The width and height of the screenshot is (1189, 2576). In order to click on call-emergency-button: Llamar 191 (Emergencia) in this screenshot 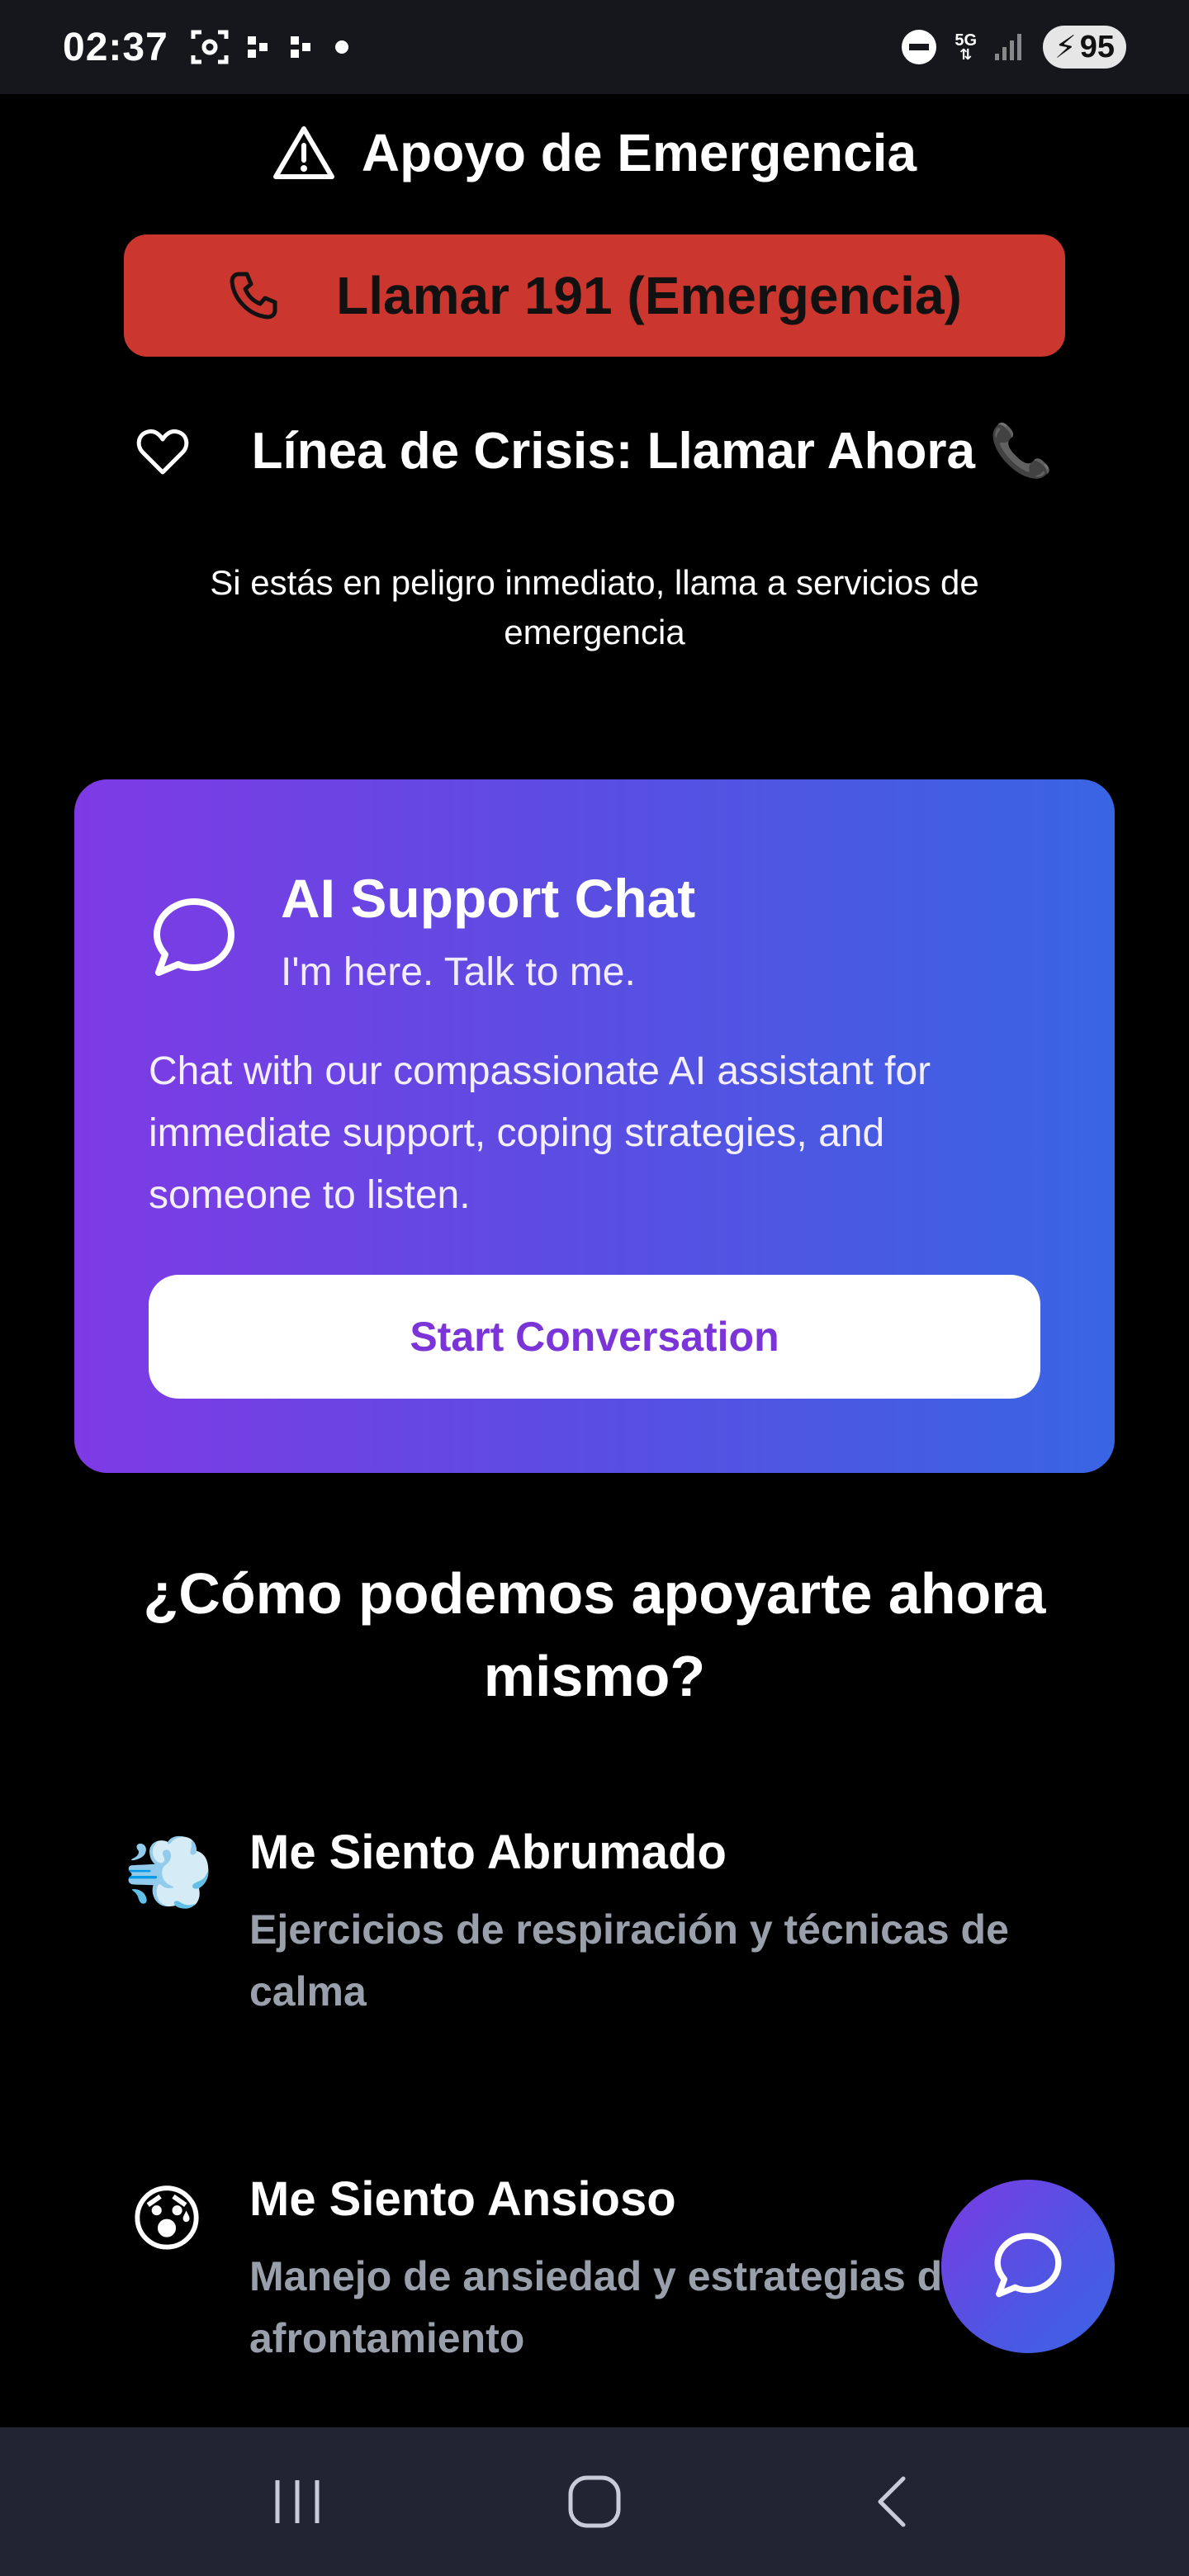, I will do `click(594, 295)`.